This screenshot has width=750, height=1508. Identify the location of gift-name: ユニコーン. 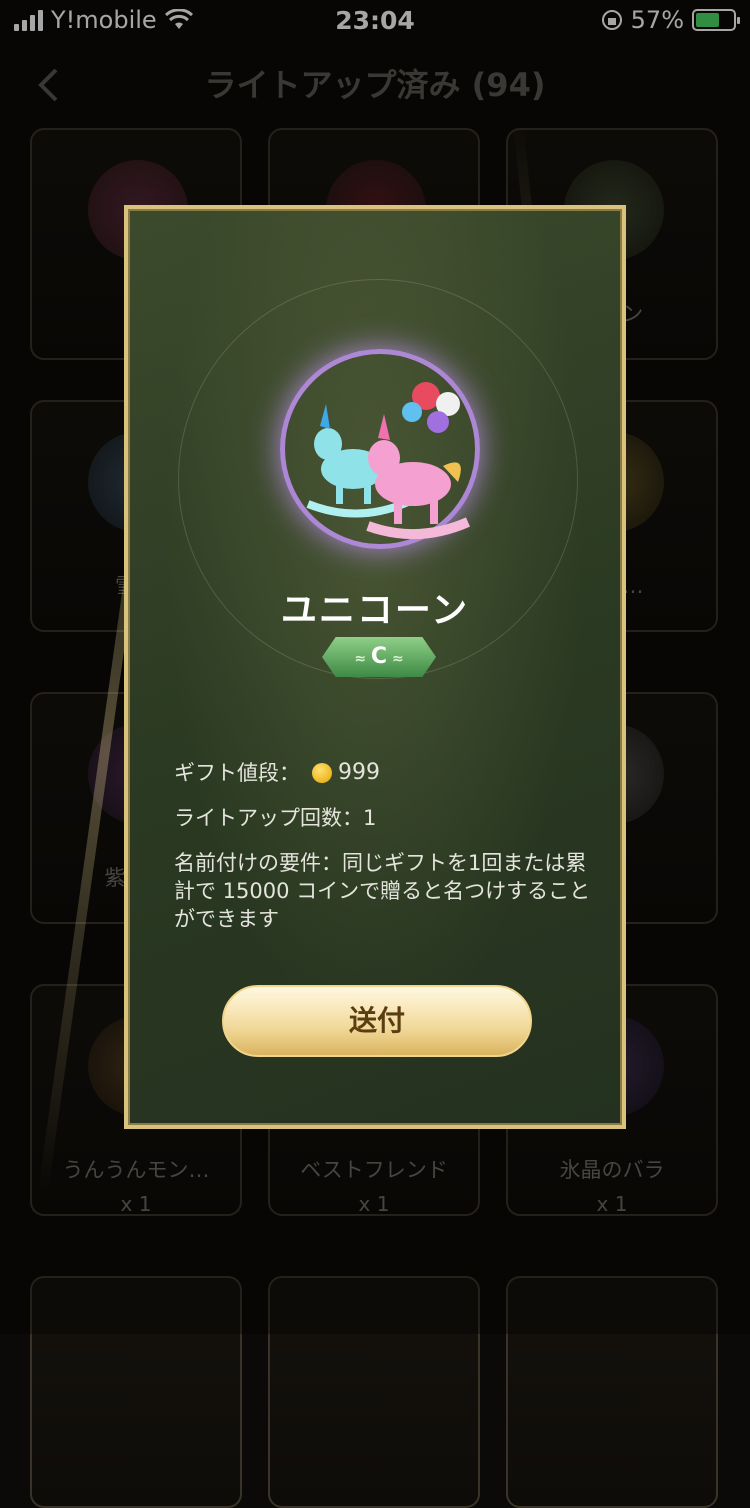
(375, 610).